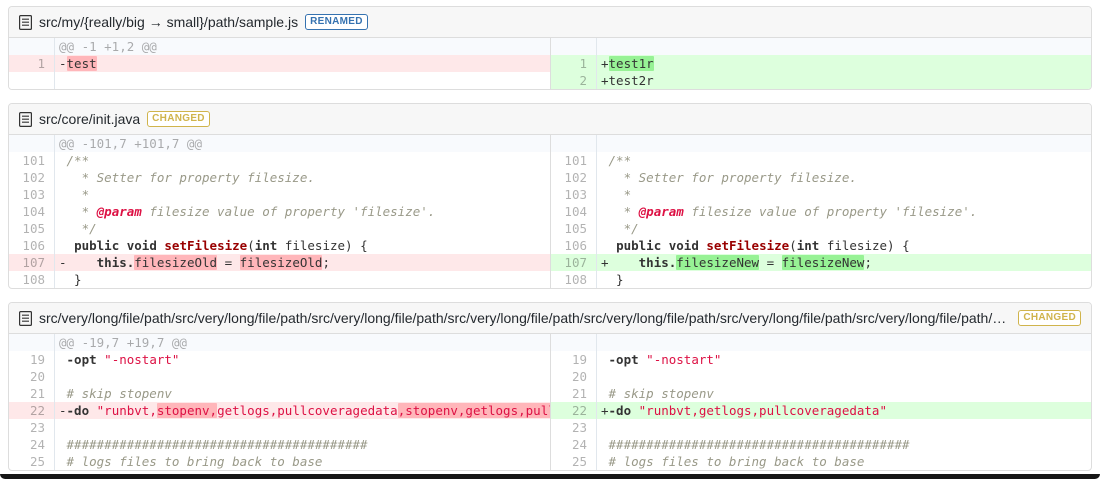 The image size is (1100, 479). I want to click on diff-row-ctx: 105 */, so click(279, 228).